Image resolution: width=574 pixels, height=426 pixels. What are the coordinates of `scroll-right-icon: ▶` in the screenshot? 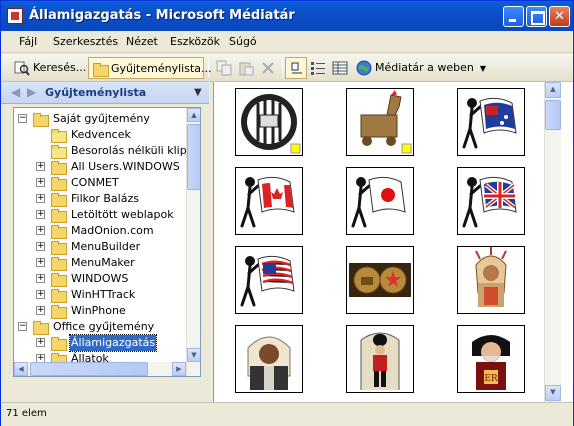 It's located at (179, 369).